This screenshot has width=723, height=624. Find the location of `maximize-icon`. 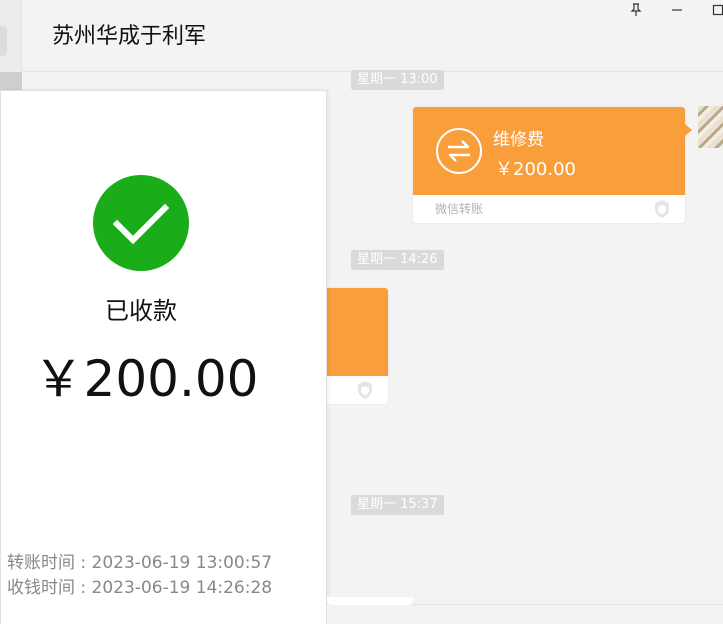

maximize-icon is located at coordinates (714, 10).